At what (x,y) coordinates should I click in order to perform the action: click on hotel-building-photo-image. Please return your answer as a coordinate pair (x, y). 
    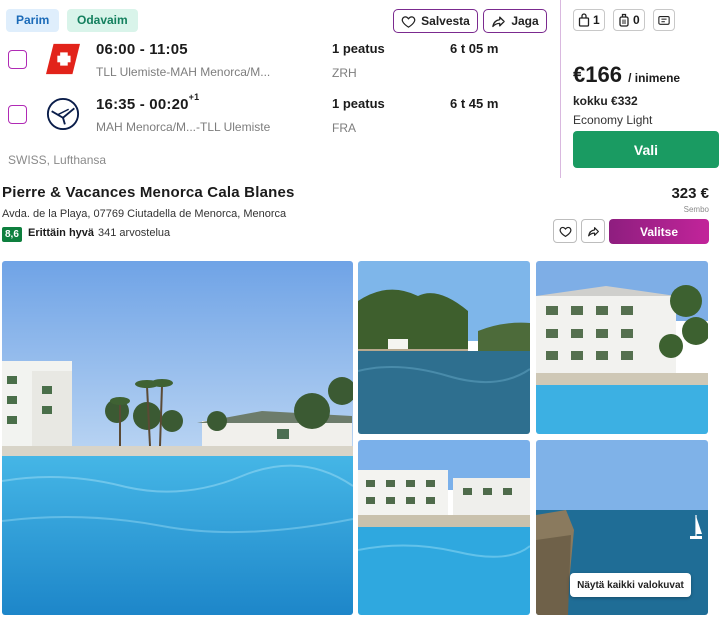
    Looking at the image, I should click on (622, 347).